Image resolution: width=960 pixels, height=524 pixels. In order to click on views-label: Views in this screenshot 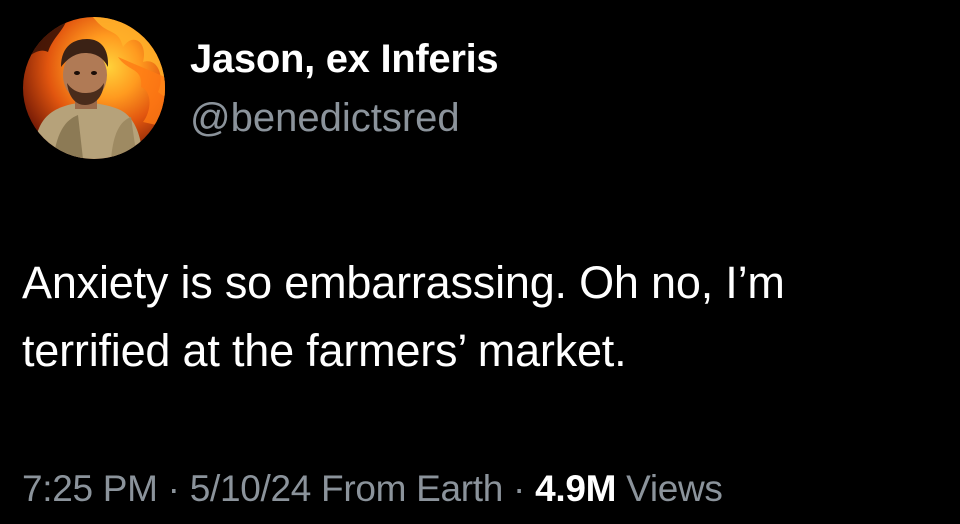, I will do `click(669, 488)`.